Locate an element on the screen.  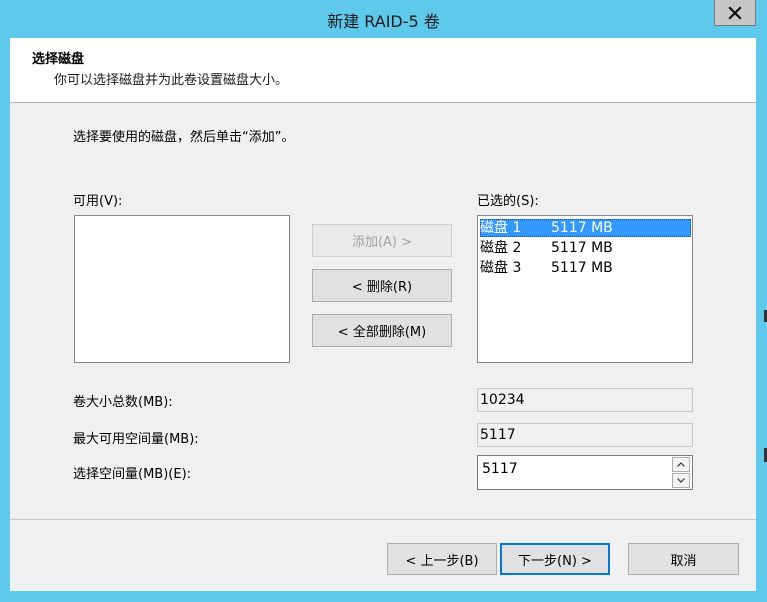
chevron-down-icon is located at coordinates (681, 480).